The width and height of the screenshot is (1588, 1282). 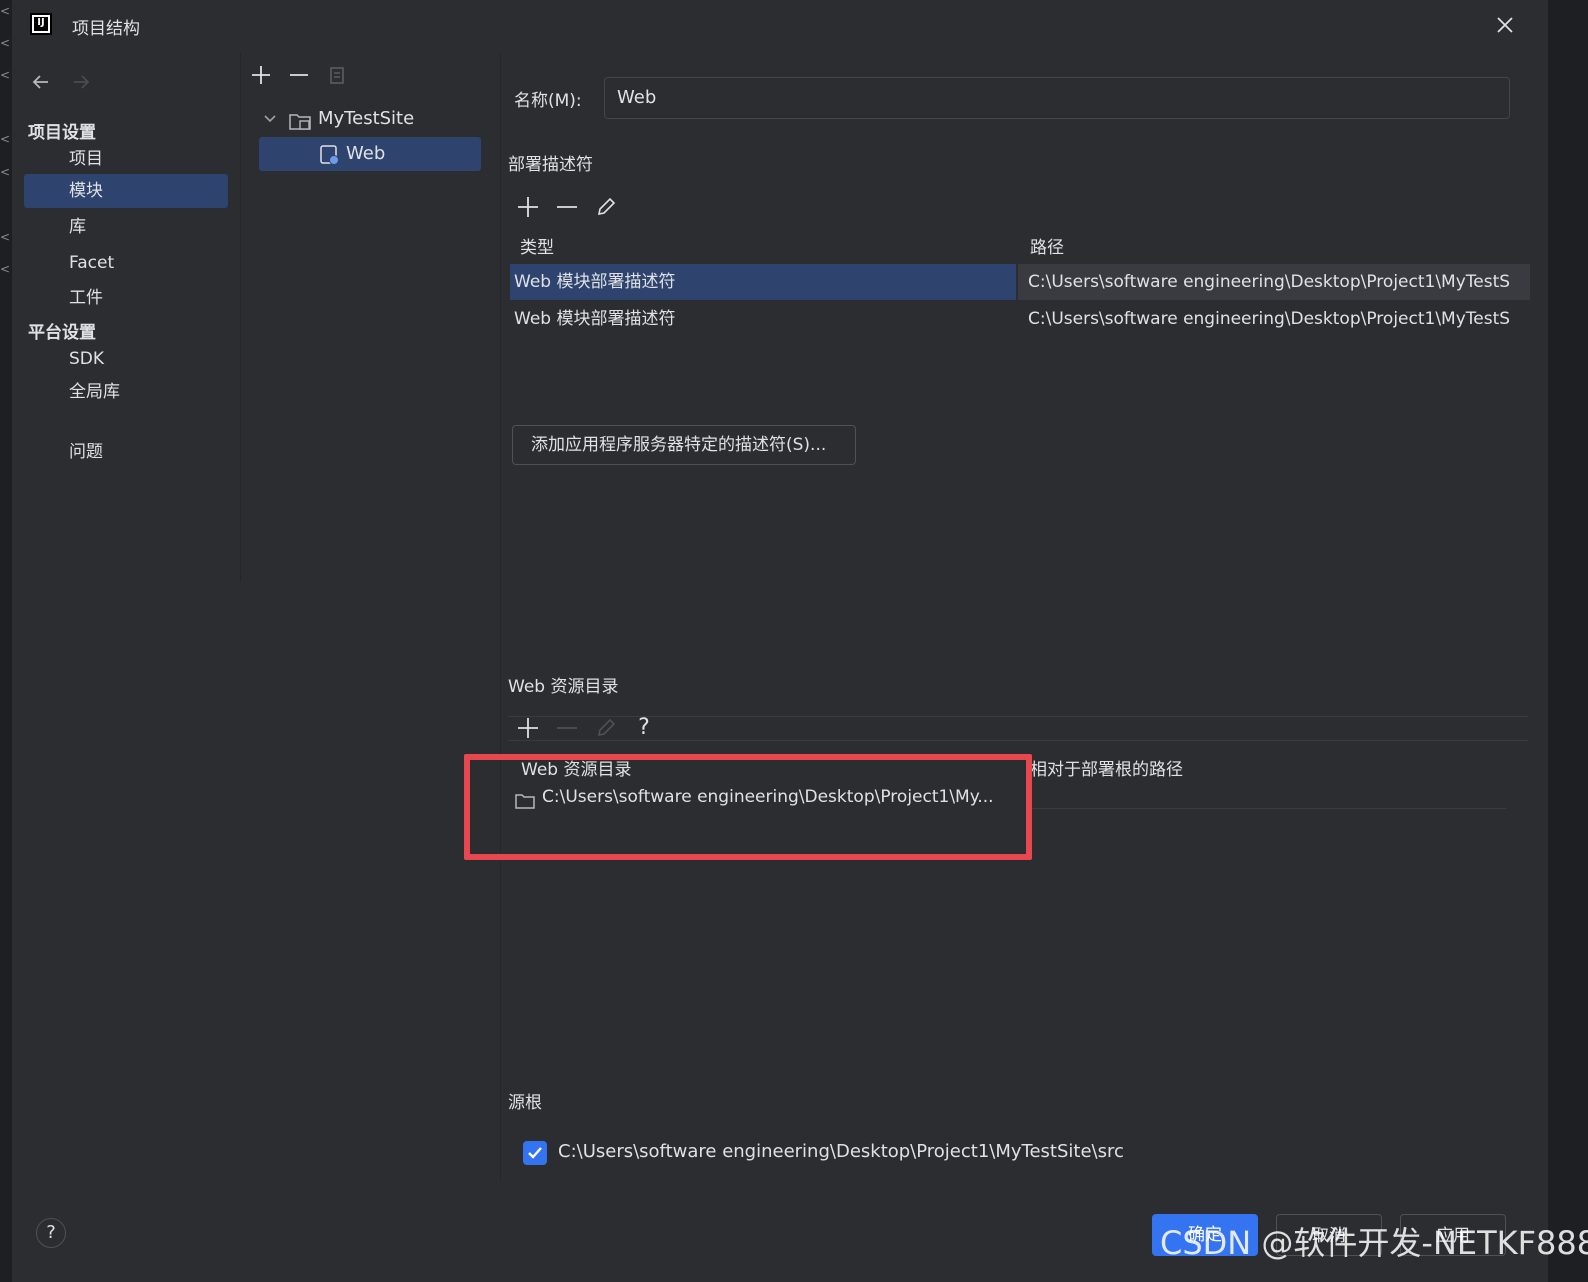 What do you see at coordinates (525, 1103) in the screenshot?
I see `source-roots-title: 源根` at bounding box center [525, 1103].